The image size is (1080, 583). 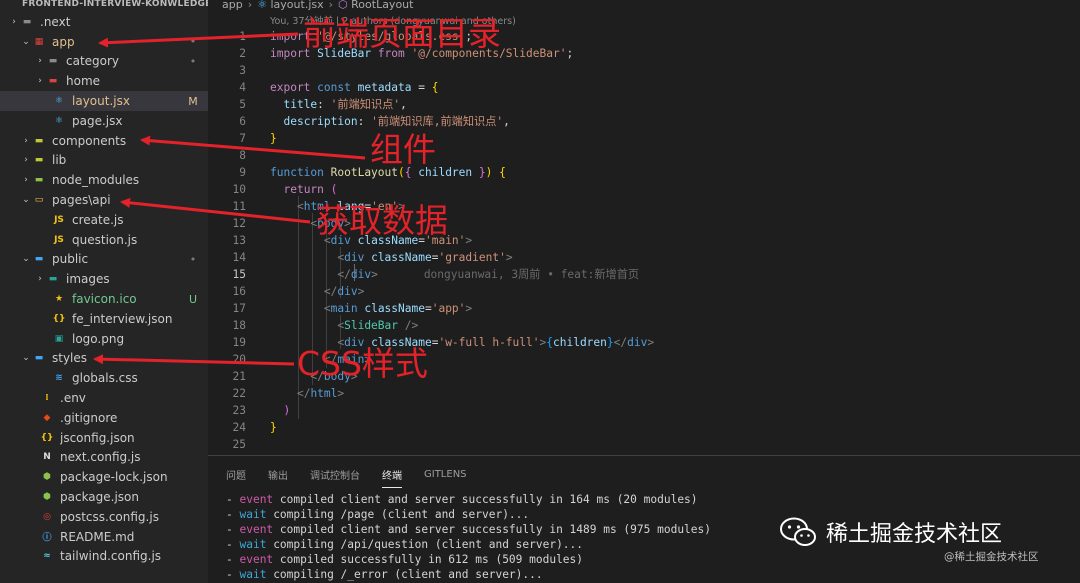 What do you see at coordinates (104, 81) in the screenshot?
I see `tree-item: › ▬ home` at bounding box center [104, 81].